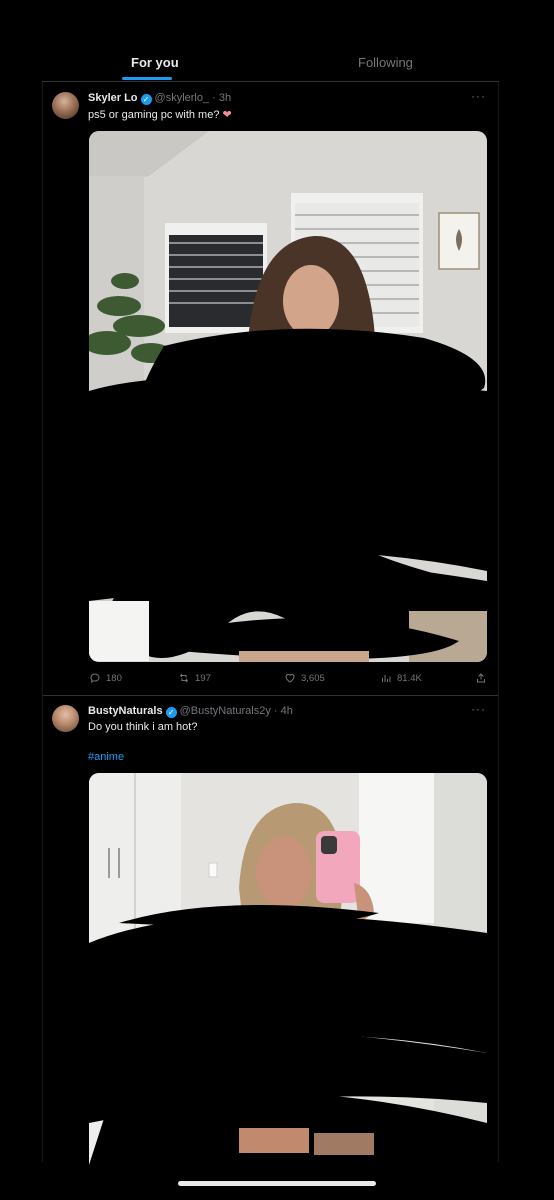 The width and height of the screenshot is (554, 1200). I want to click on tweet-text: ps5 or gaming pc with me? ❤, so click(160, 114).